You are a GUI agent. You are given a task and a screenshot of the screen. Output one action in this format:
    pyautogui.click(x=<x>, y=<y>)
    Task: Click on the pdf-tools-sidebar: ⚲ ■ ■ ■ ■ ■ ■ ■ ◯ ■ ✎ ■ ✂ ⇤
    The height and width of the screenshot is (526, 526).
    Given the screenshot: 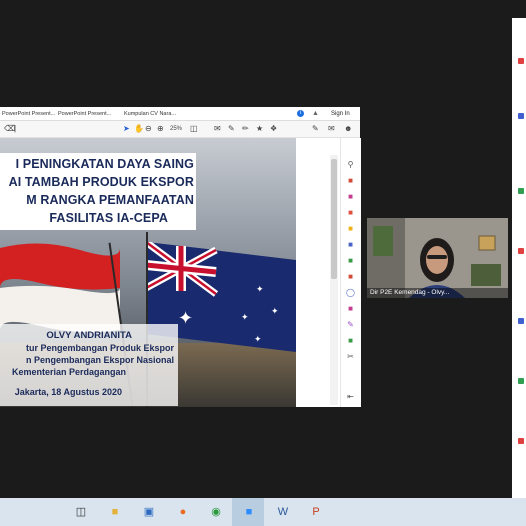 What is the action you would take?
    pyautogui.click(x=350, y=272)
    